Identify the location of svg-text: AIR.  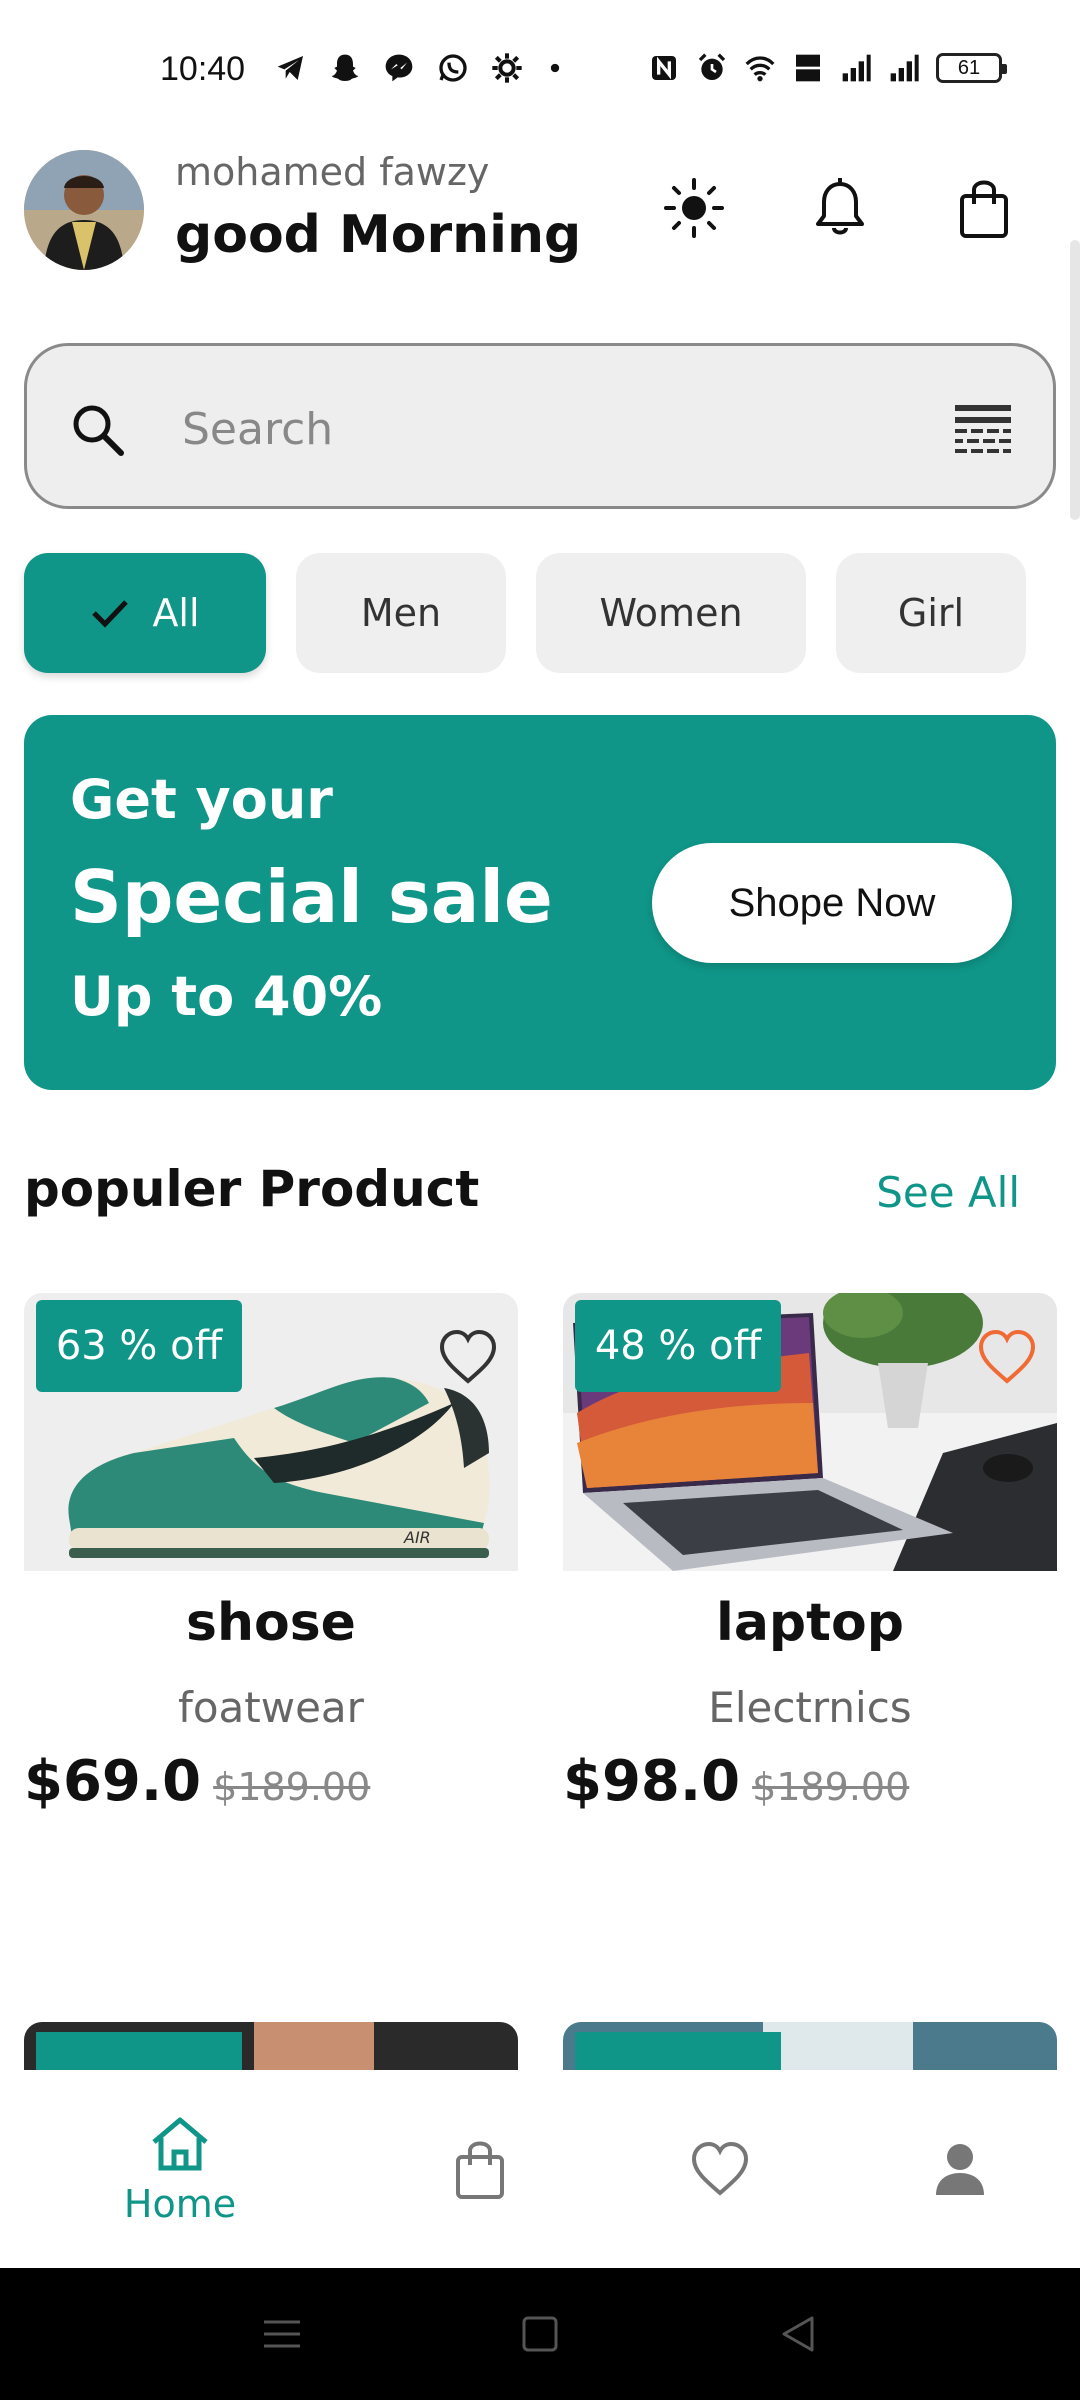
(417, 1537).